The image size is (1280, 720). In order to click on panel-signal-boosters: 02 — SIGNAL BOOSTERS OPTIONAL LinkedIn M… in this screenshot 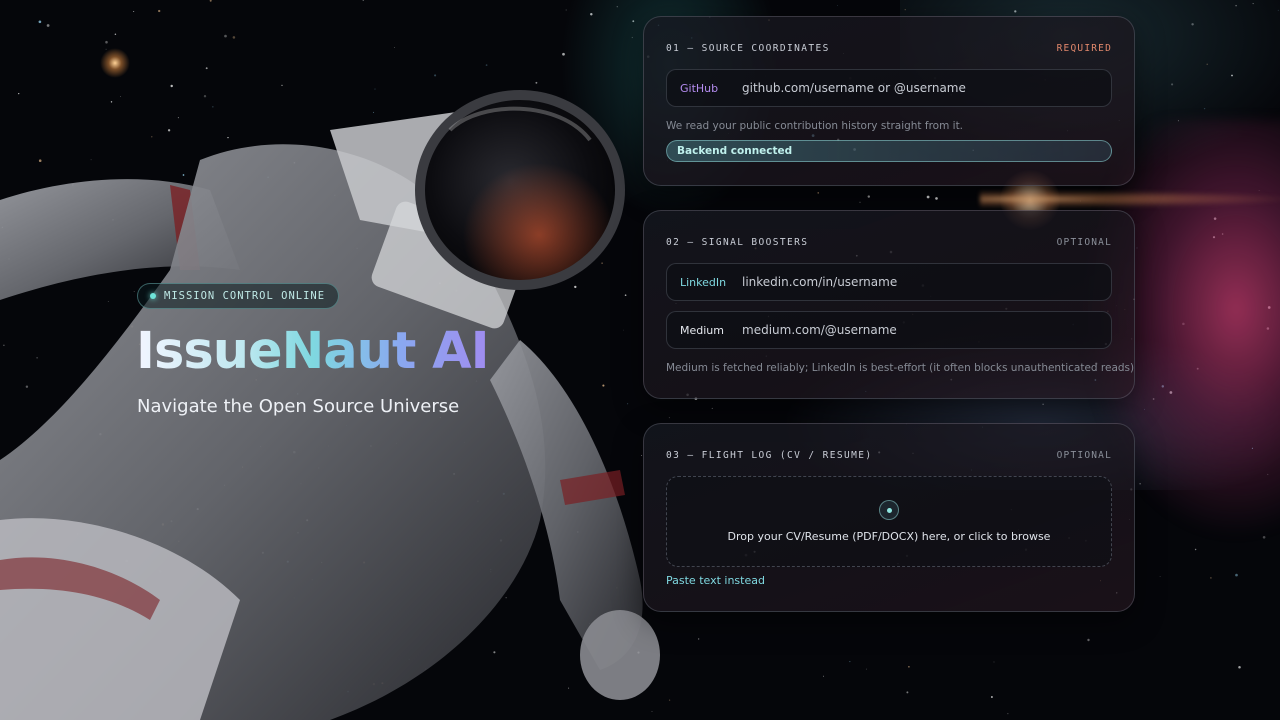, I will do `click(889, 304)`.